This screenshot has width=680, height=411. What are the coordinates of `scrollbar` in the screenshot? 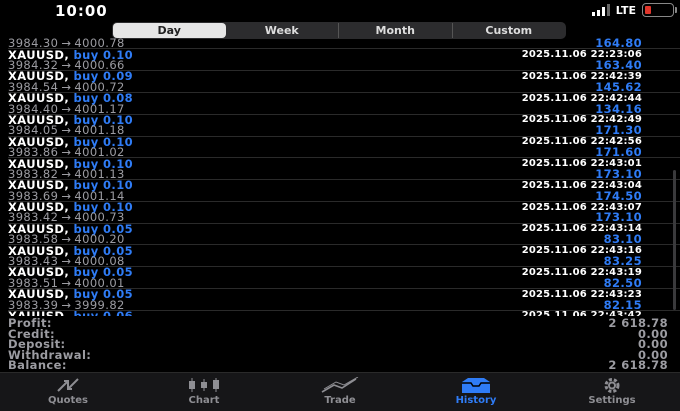 It's located at (674, 240).